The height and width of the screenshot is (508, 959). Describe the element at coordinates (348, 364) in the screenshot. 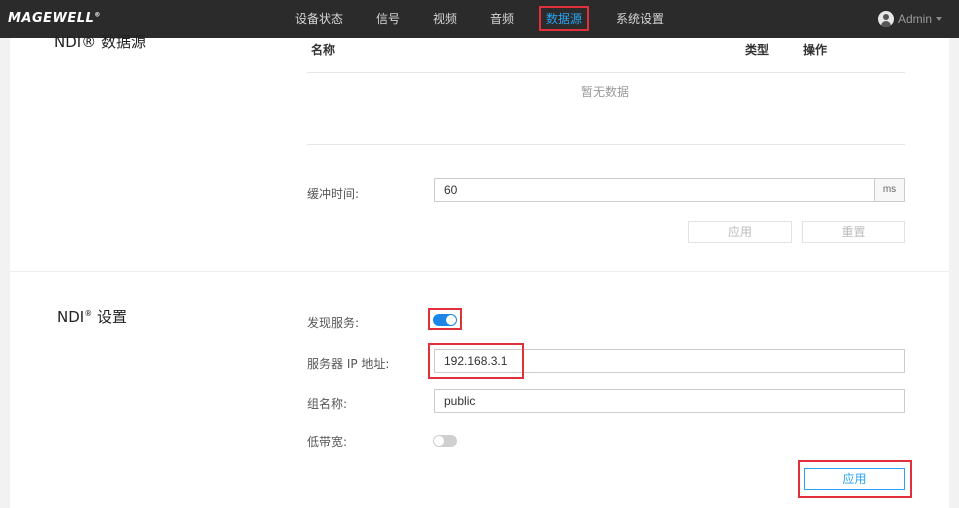

I see `server-ip-label: 服务器 IP 地址:` at that location.